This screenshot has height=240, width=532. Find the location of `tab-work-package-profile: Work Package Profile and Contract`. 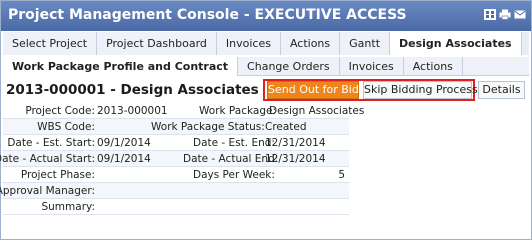

tab-work-package-profile: Work Package Profile and Contract is located at coordinates (121, 66).